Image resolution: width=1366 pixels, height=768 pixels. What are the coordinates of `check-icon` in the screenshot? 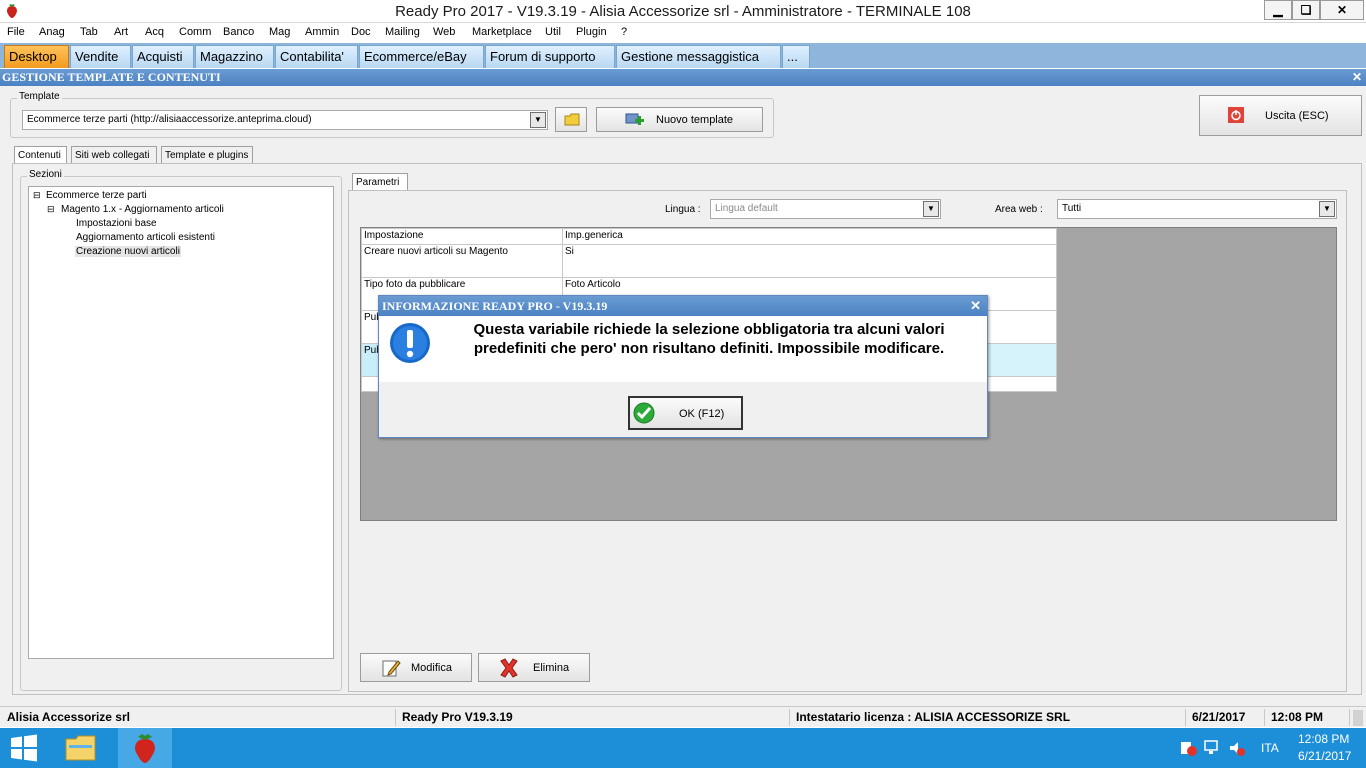 It's located at (644, 413).